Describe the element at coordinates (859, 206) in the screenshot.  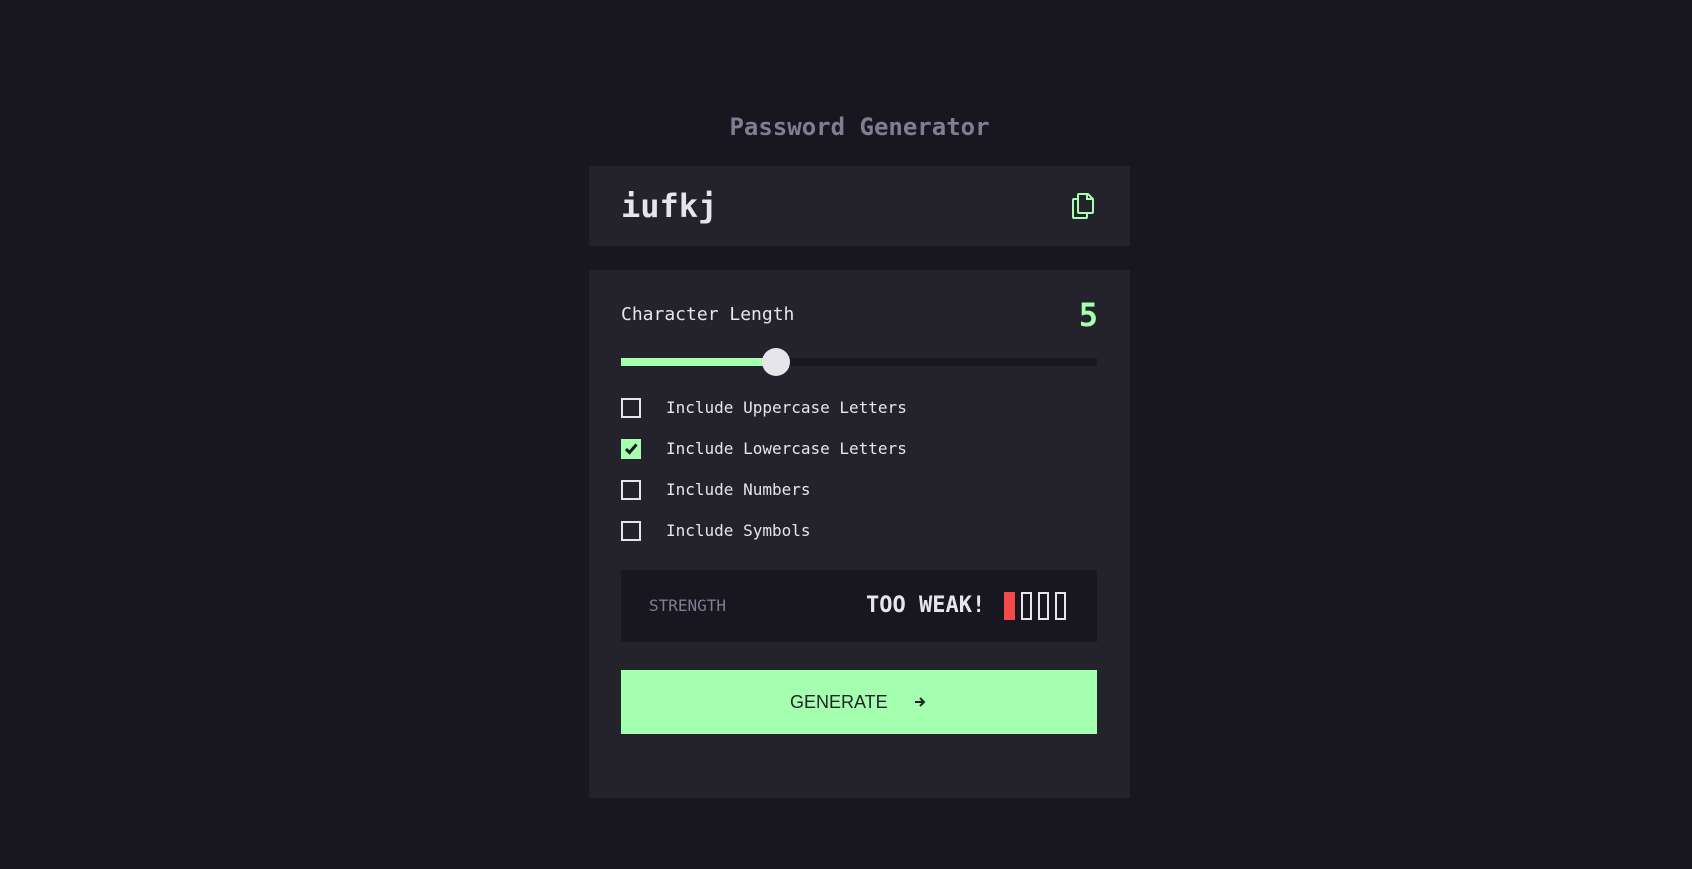
I see `password-output-panel: iufkj` at that location.